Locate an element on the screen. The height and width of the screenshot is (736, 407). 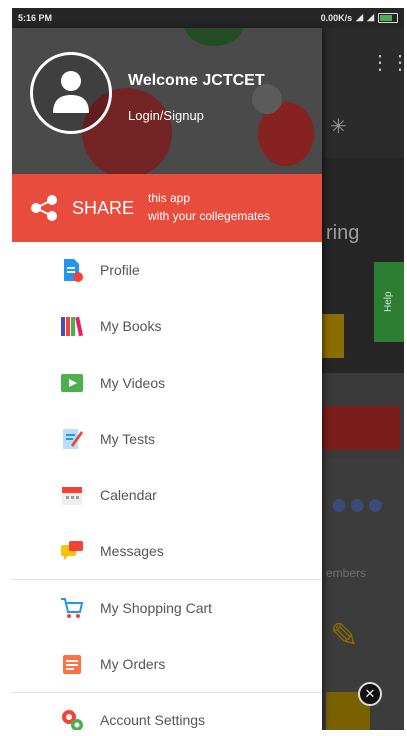
status-icons: 0.00K/s ◢ ◢ is located at coordinates (359, 17).